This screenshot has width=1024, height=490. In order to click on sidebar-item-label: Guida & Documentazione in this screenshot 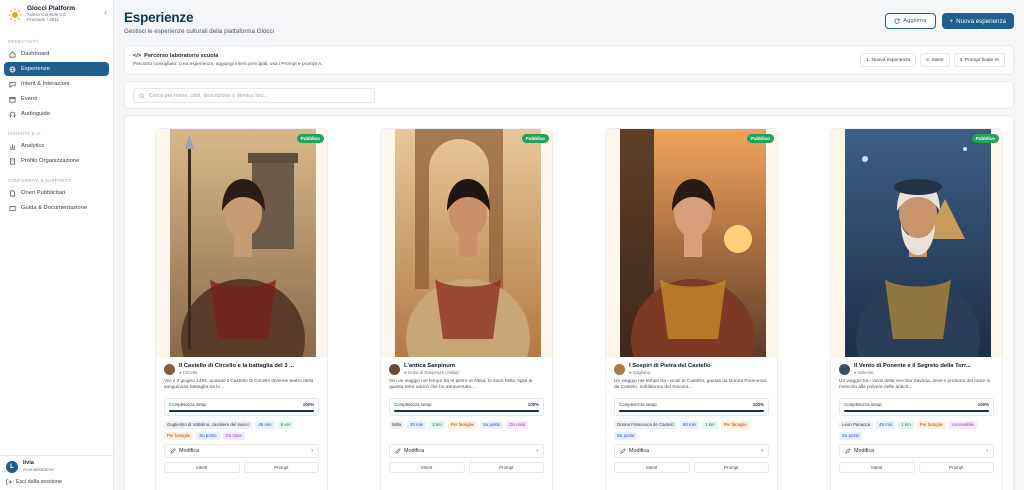, I will do `click(54, 208)`.